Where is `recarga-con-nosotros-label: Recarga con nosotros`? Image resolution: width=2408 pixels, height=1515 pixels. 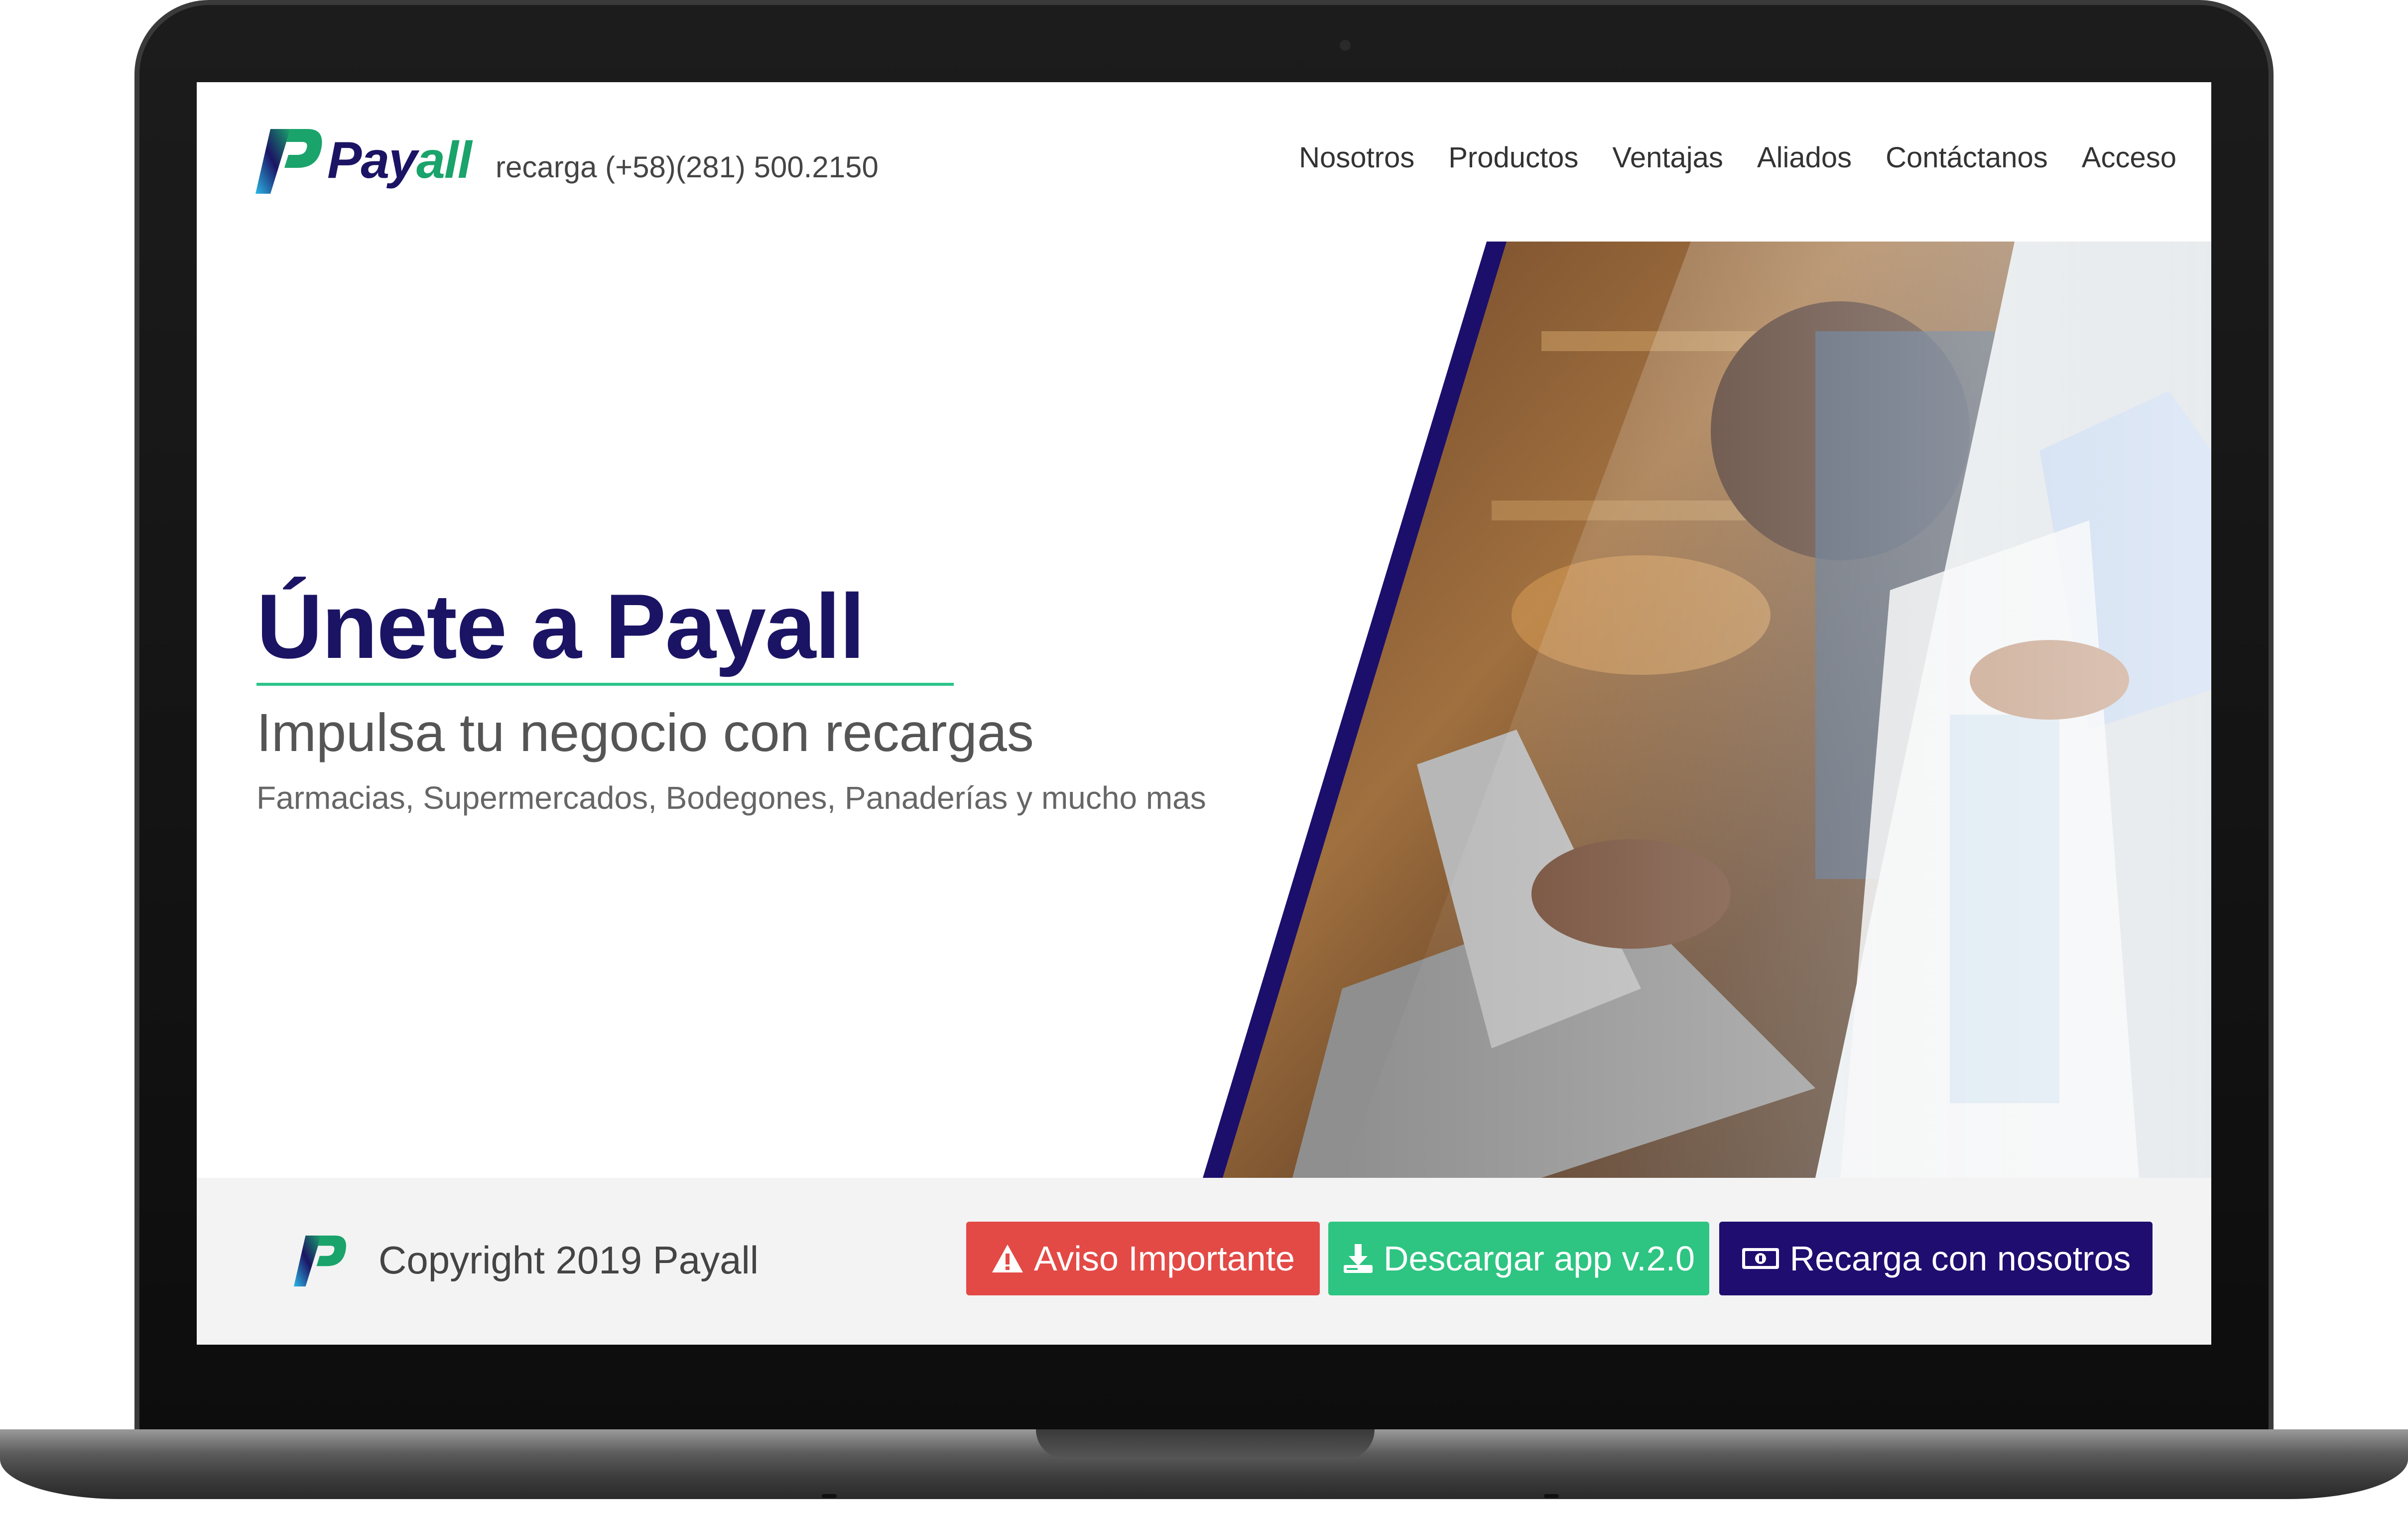
recarga-con-nosotros-label: Recarga con nosotros is located at coordinates (1960, 1258).